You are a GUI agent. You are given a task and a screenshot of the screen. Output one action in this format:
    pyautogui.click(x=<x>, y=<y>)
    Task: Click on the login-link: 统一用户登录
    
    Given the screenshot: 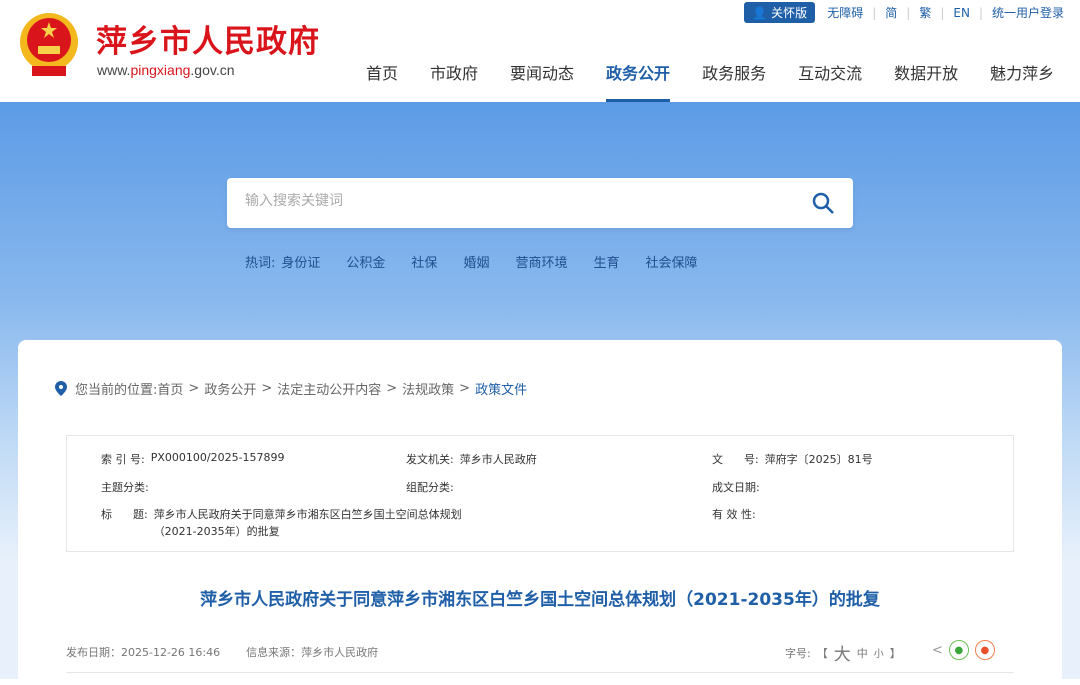 What is the action you would take?
    pyautogui.click(x=1028, y=12)
    